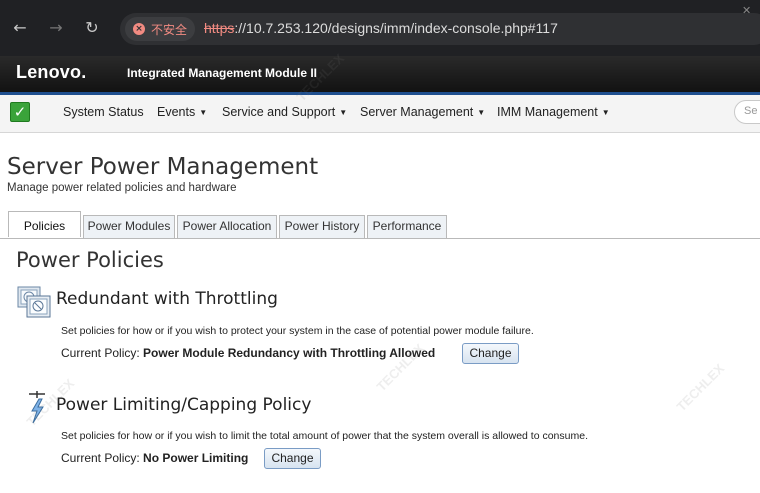 The height and width of the screenshot is (493, 760). What do you see at coordinates (292, 458) in the screenshot?
I see `change-capping-button: Change` at bounding box center [292, 458].